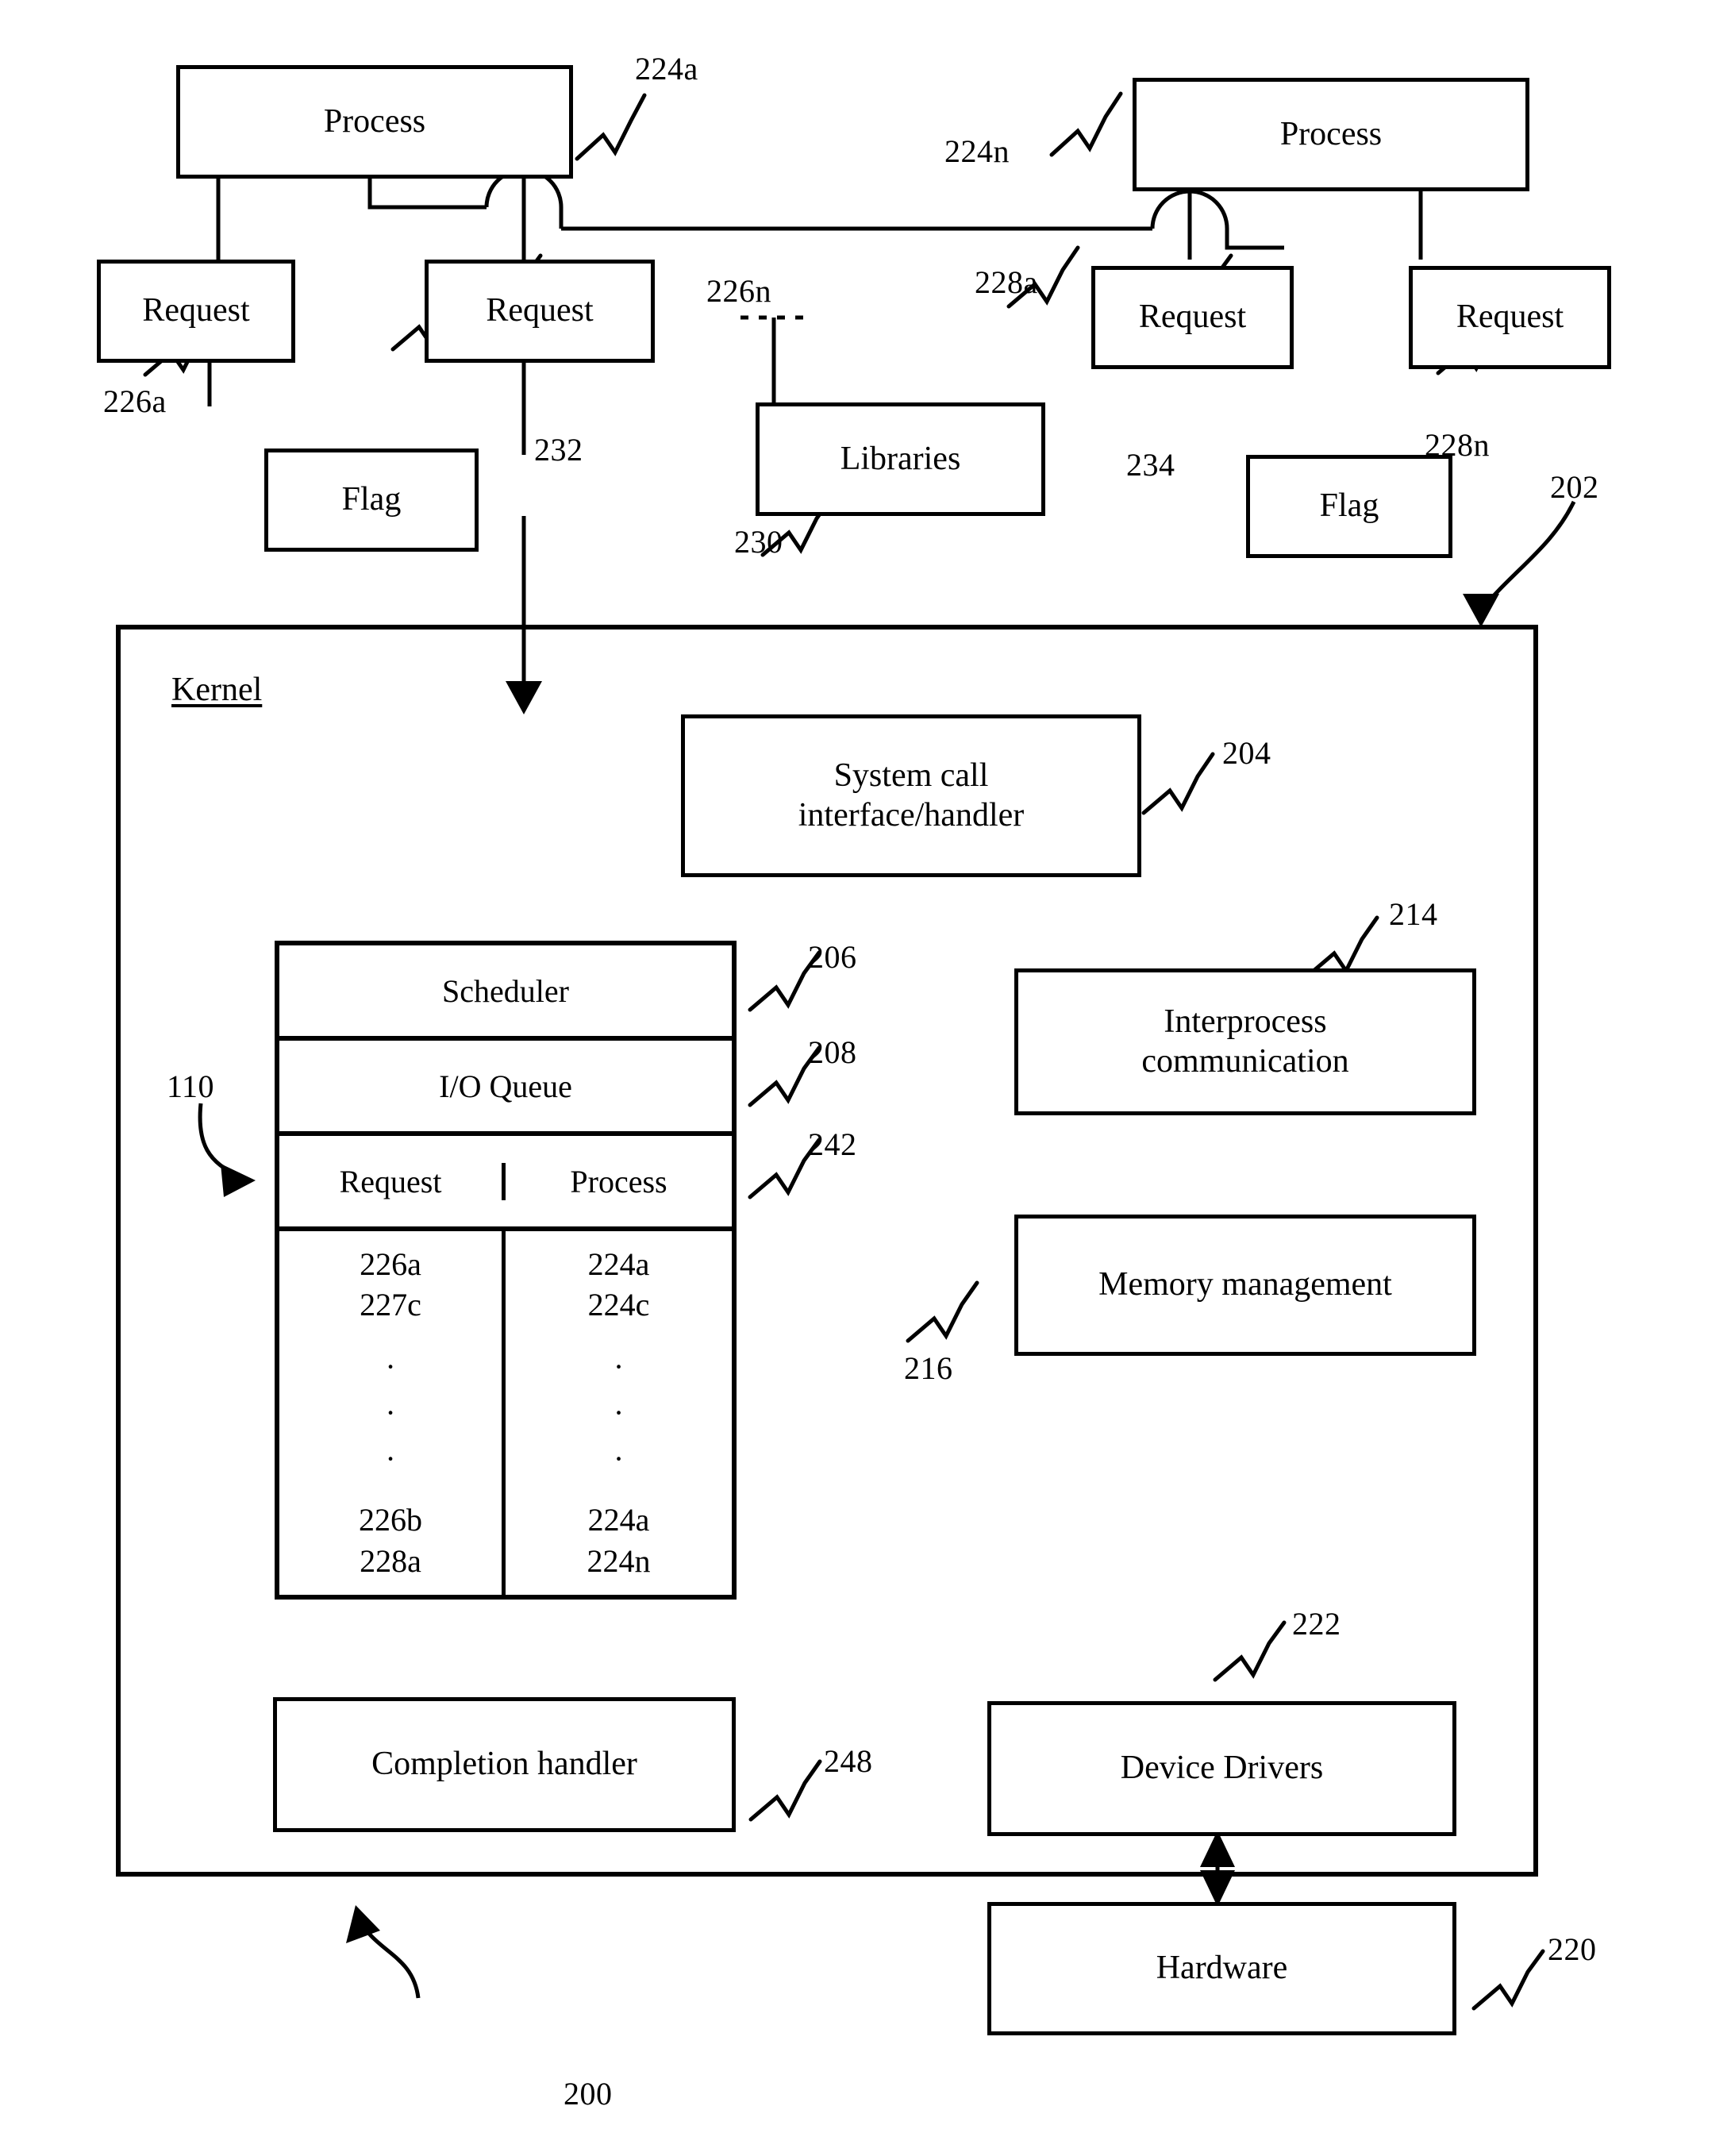  I want to click on completion-handler-box: Completion handler, so click(505, 1765).